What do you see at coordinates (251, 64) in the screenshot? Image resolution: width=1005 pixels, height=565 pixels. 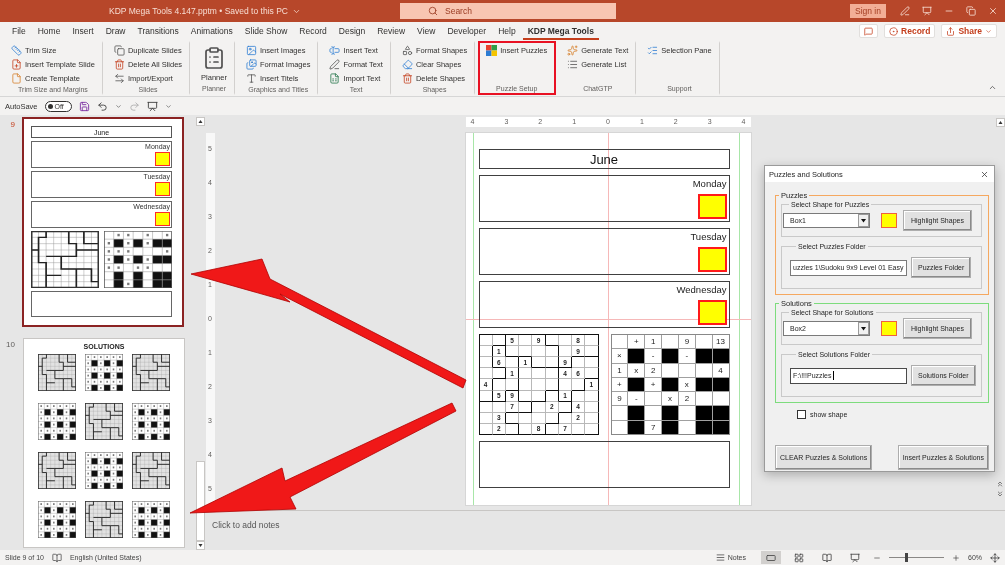 I see `images-icon` at bounding box center [251, 64].